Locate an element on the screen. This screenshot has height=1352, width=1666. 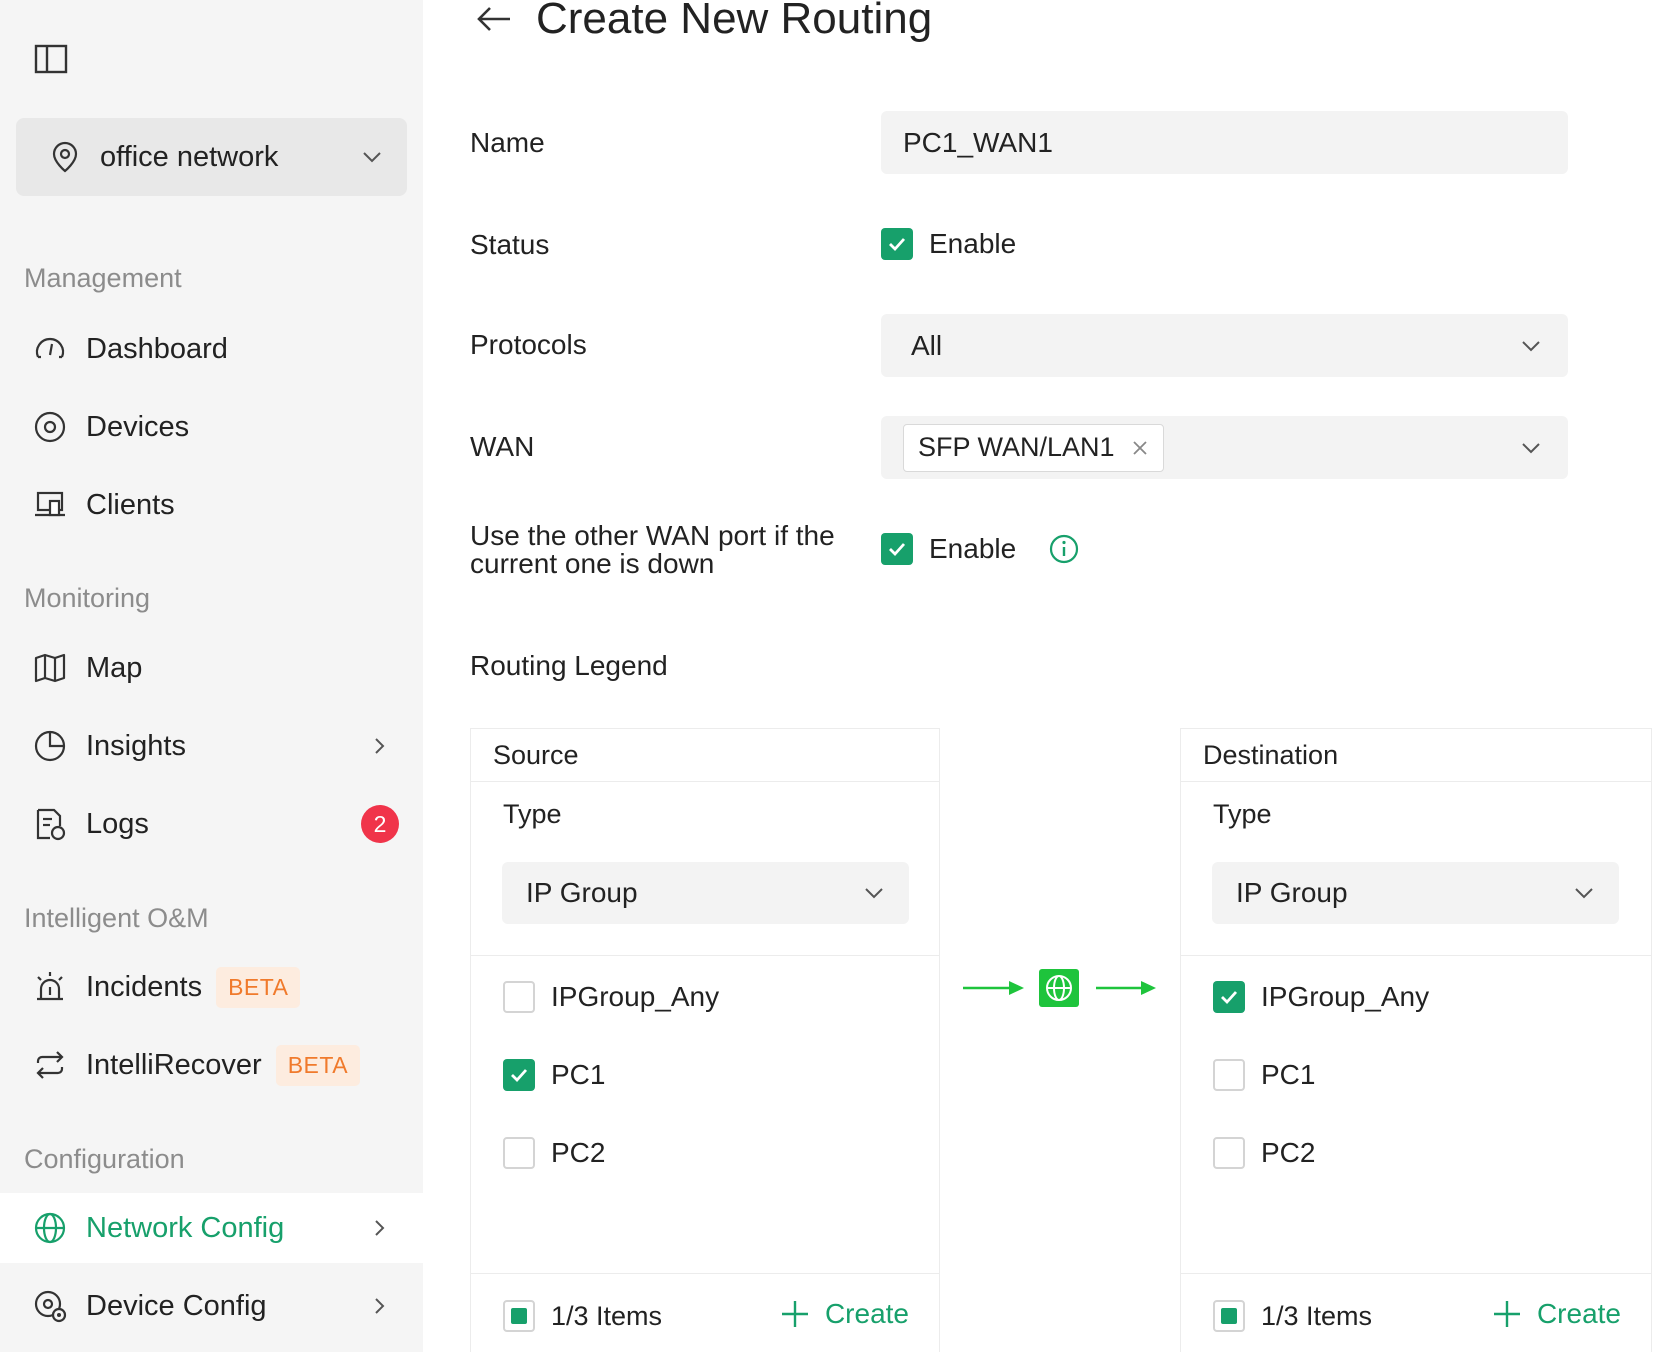
destination-option: PC2 is located at coordinates (1264, 1153).